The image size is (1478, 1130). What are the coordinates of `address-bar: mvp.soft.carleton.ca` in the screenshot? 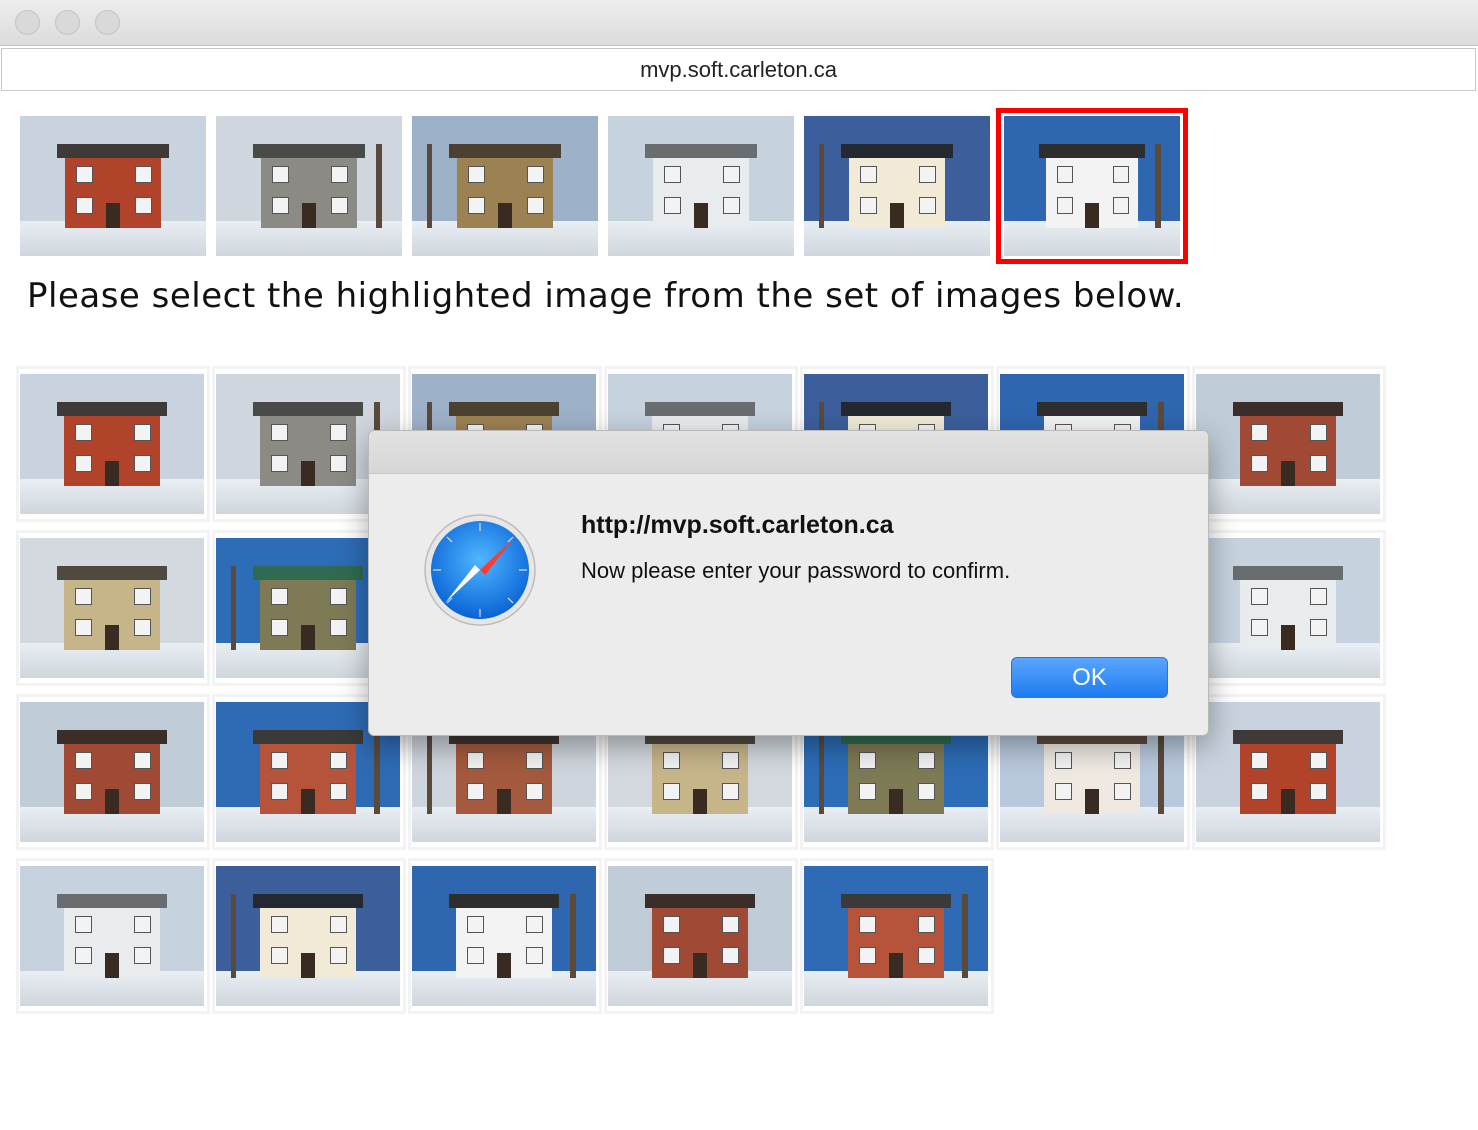 It's located at (738, 69).